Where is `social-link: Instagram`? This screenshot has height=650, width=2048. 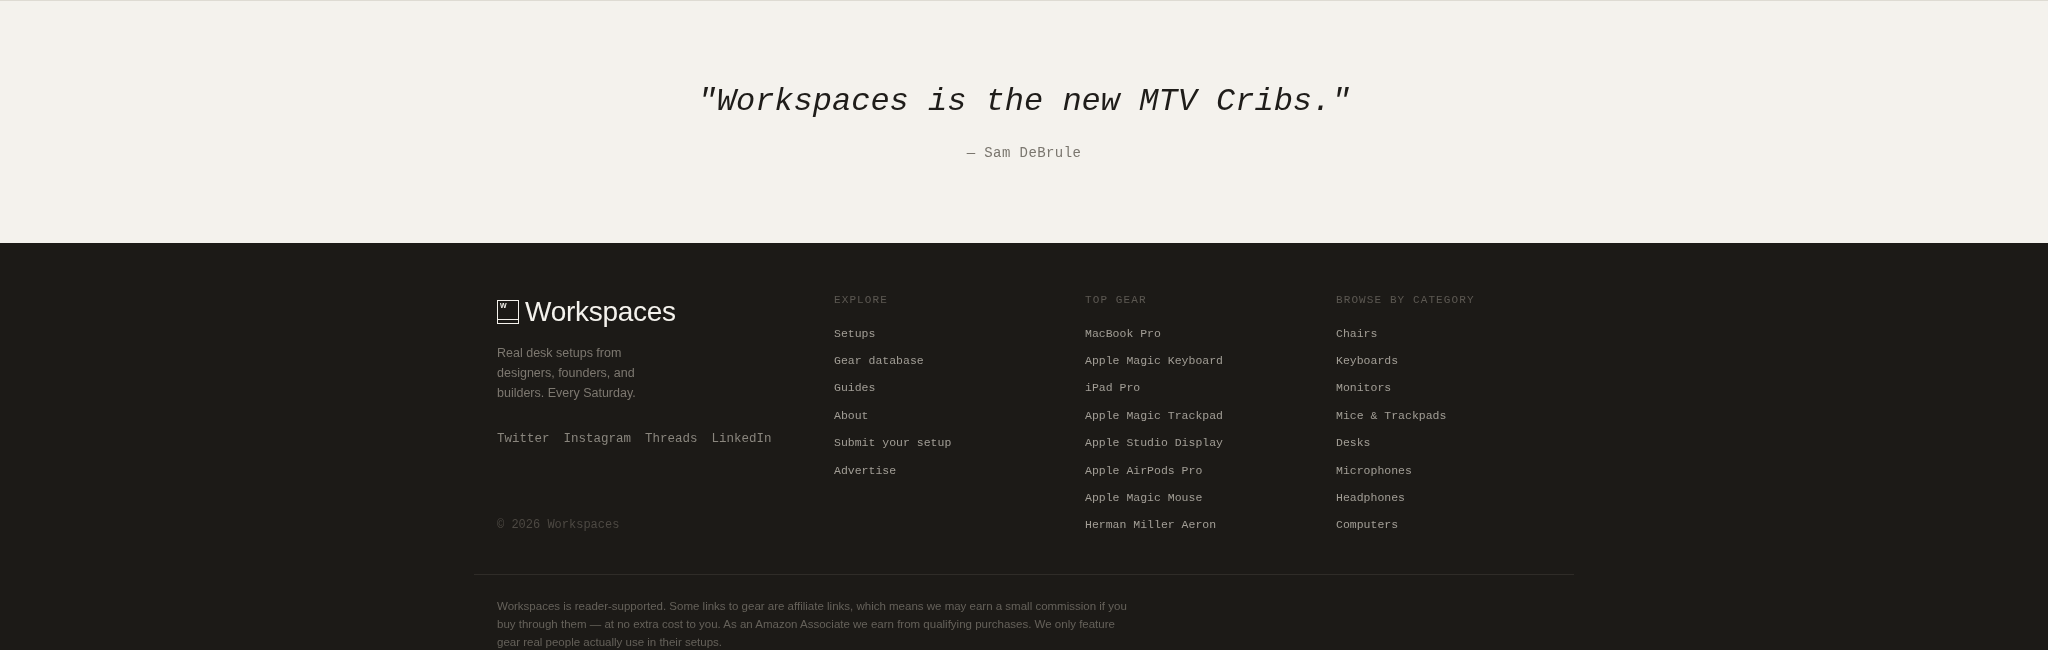 social-link: Instagram is located at coordinates (597, 439).